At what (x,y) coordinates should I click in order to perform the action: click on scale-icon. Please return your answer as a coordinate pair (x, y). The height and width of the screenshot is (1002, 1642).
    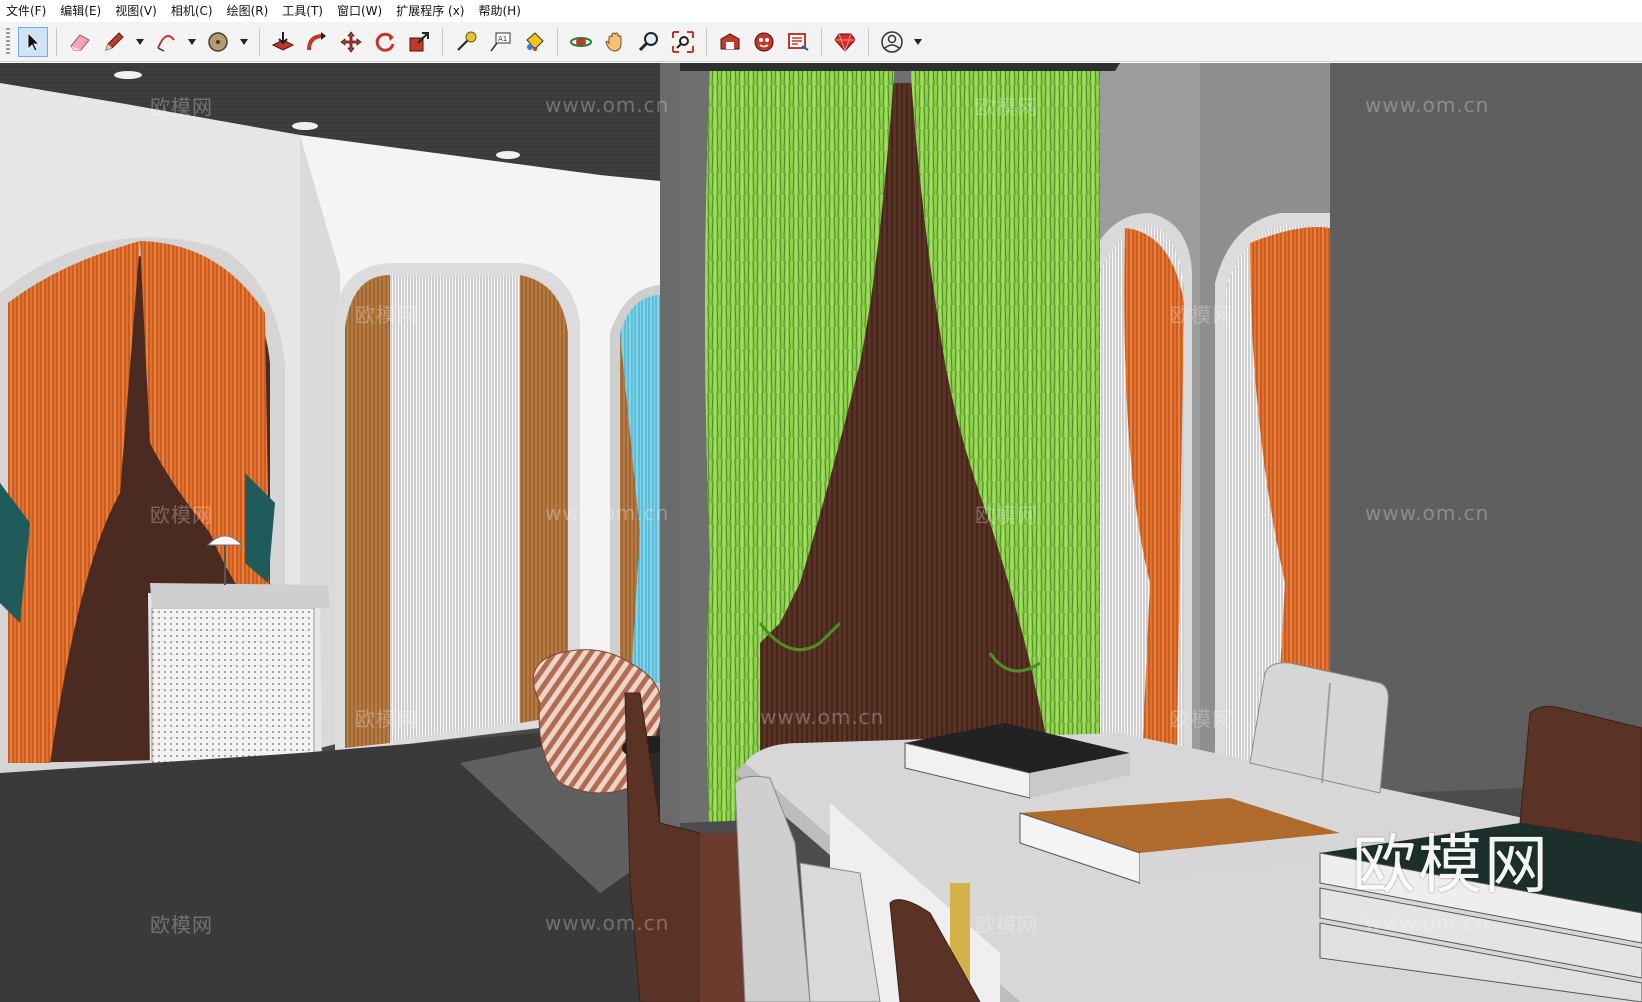
    Looking at the image, I should click on (419, 41).